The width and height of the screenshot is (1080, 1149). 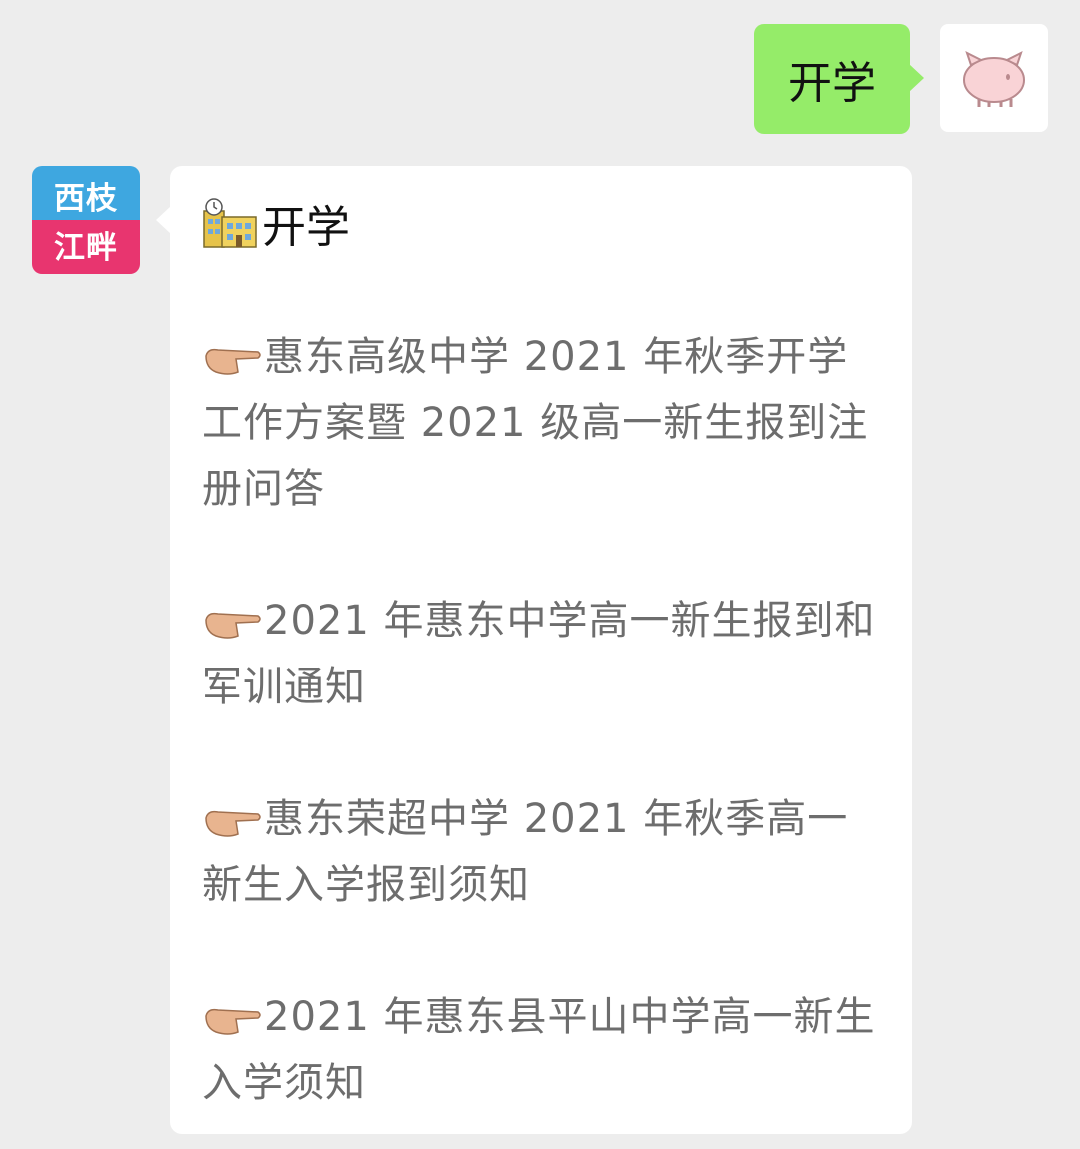 I want to click on outgoing-message-bubble: 开学, so click(x=839, y=79).